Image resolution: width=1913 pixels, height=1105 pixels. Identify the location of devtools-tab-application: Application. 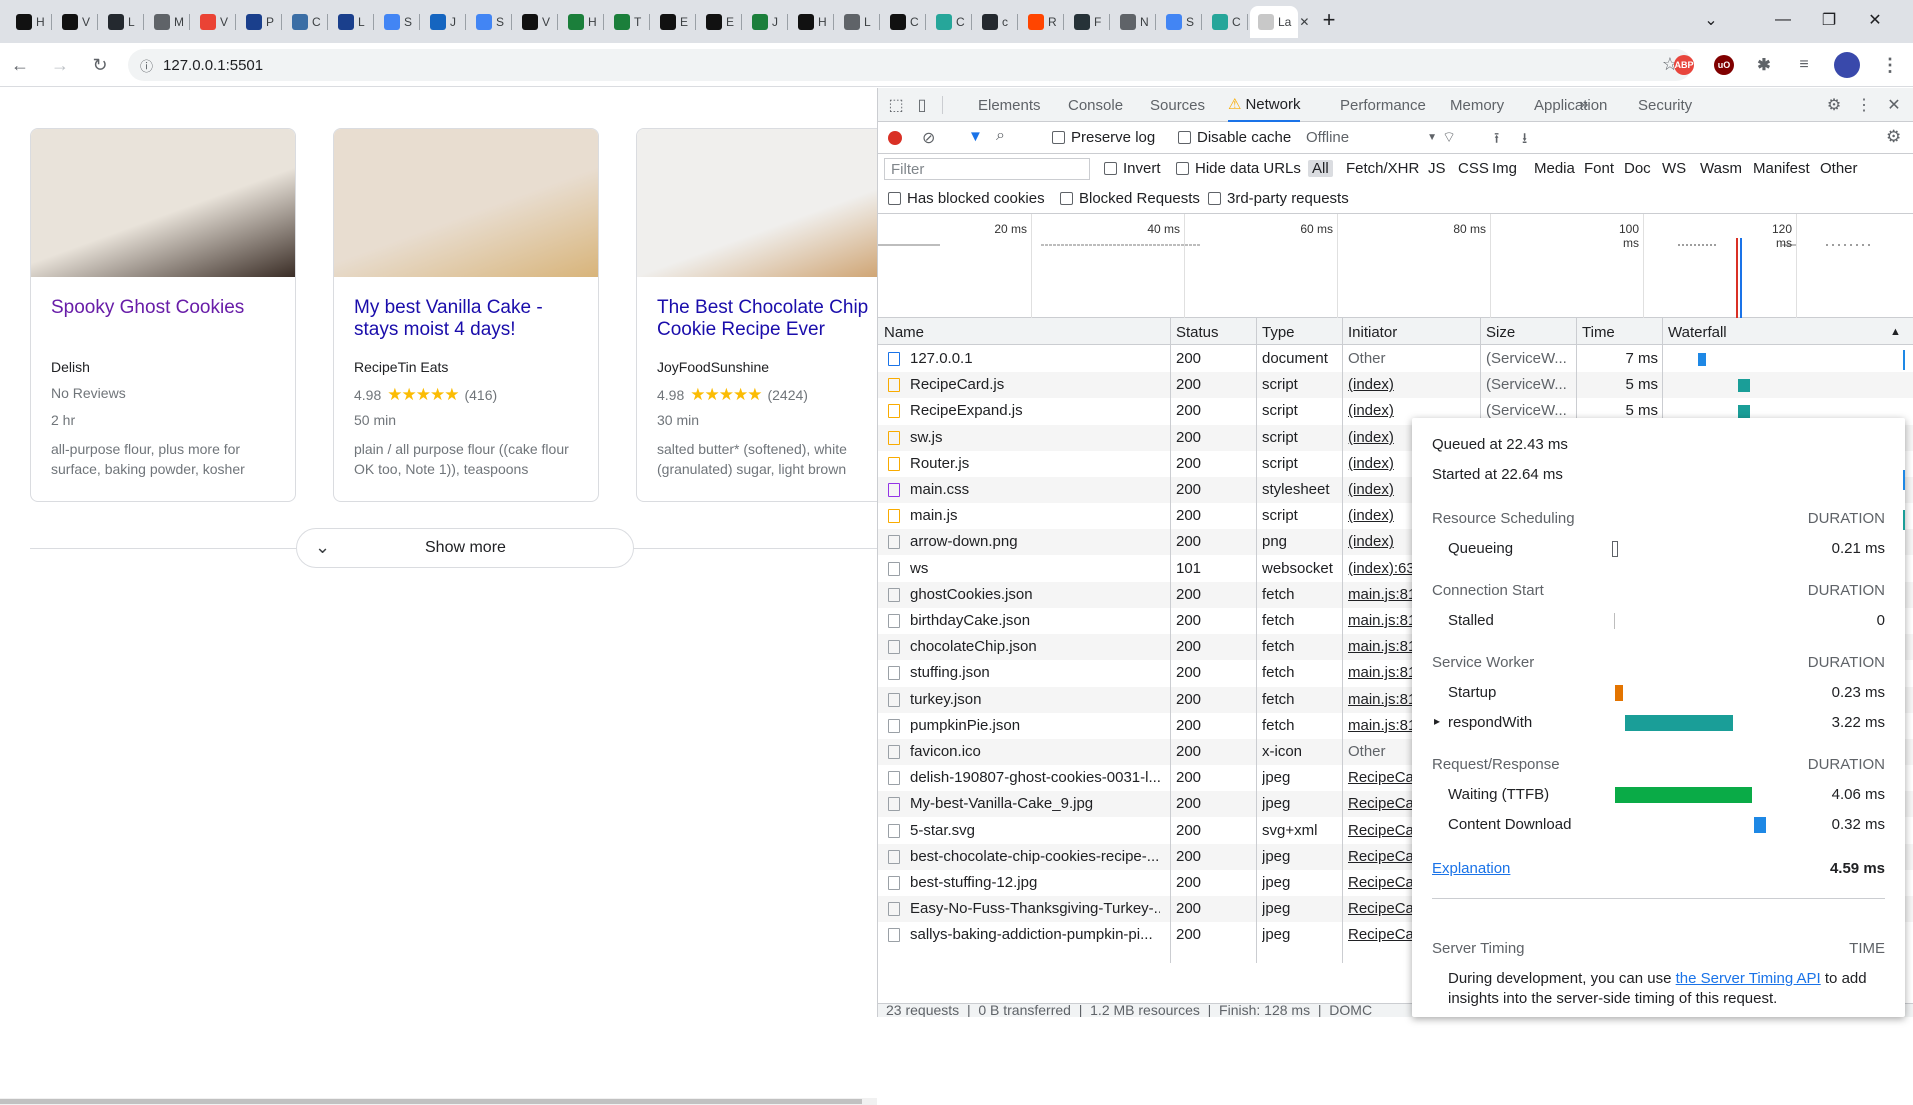
(1570, 105).